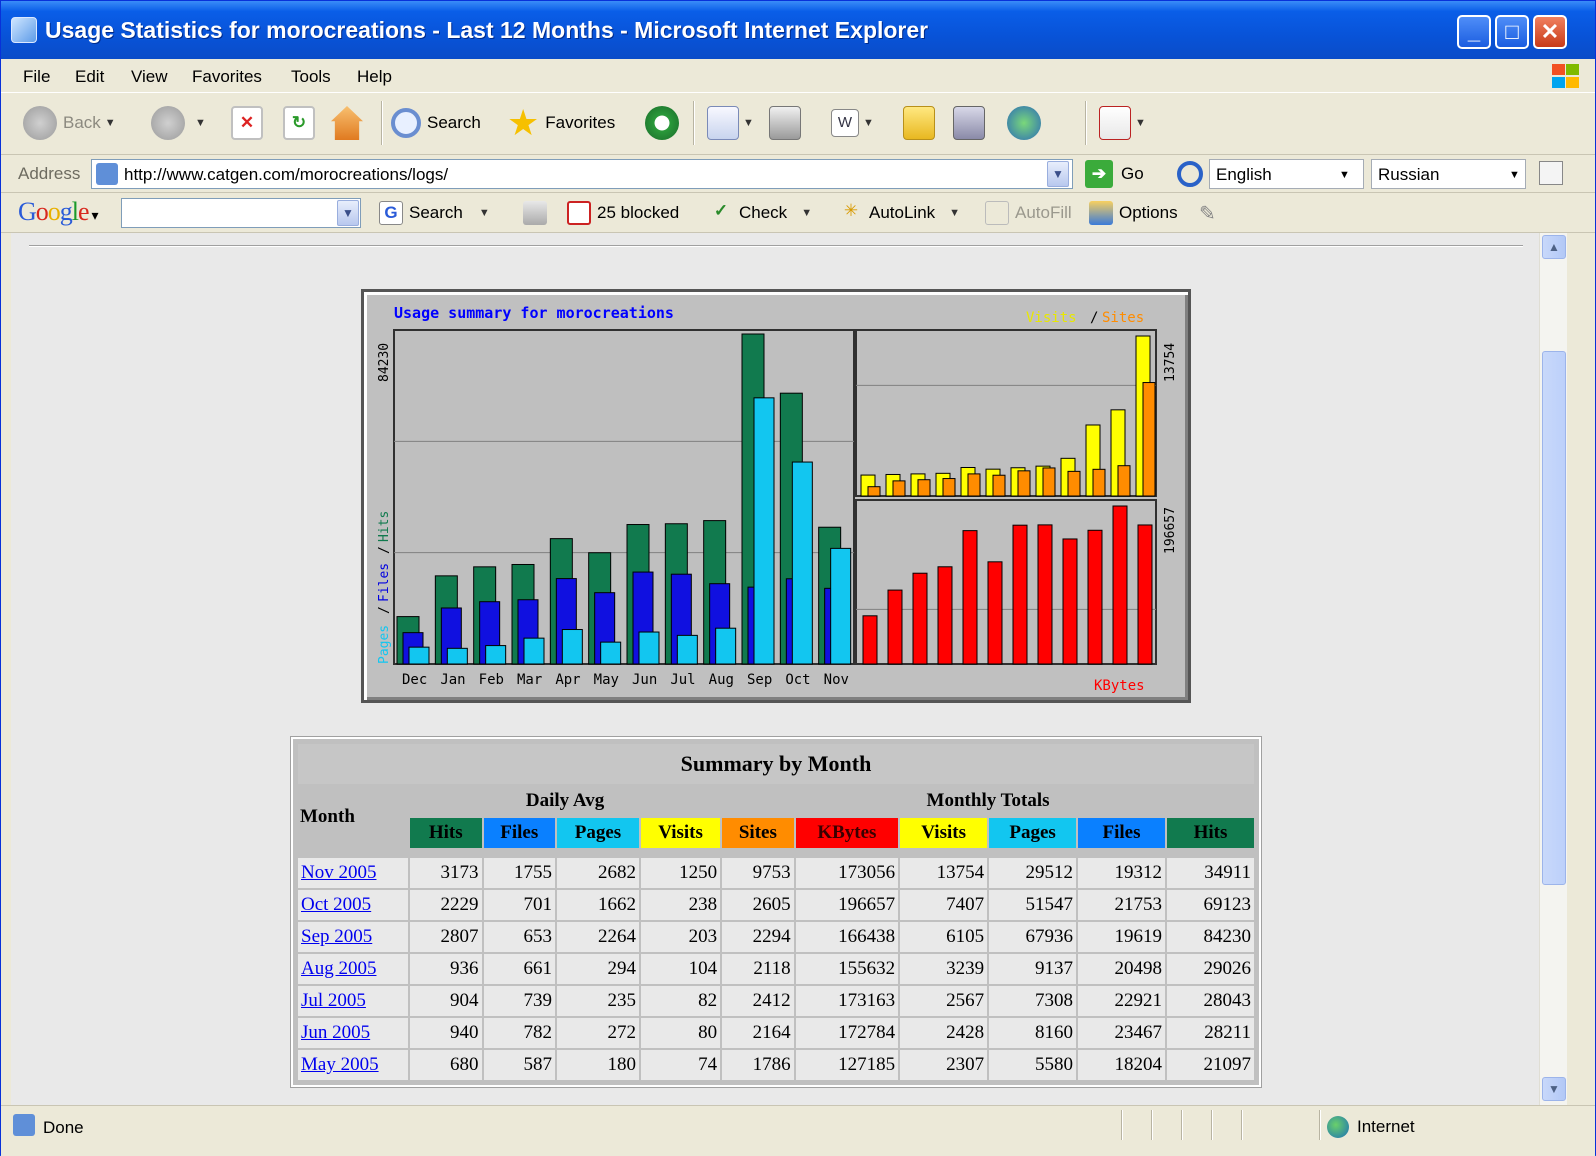 This screenshot has width=1596, height=1156. I want to click on table-cell: 2428, so click(944, 1033).